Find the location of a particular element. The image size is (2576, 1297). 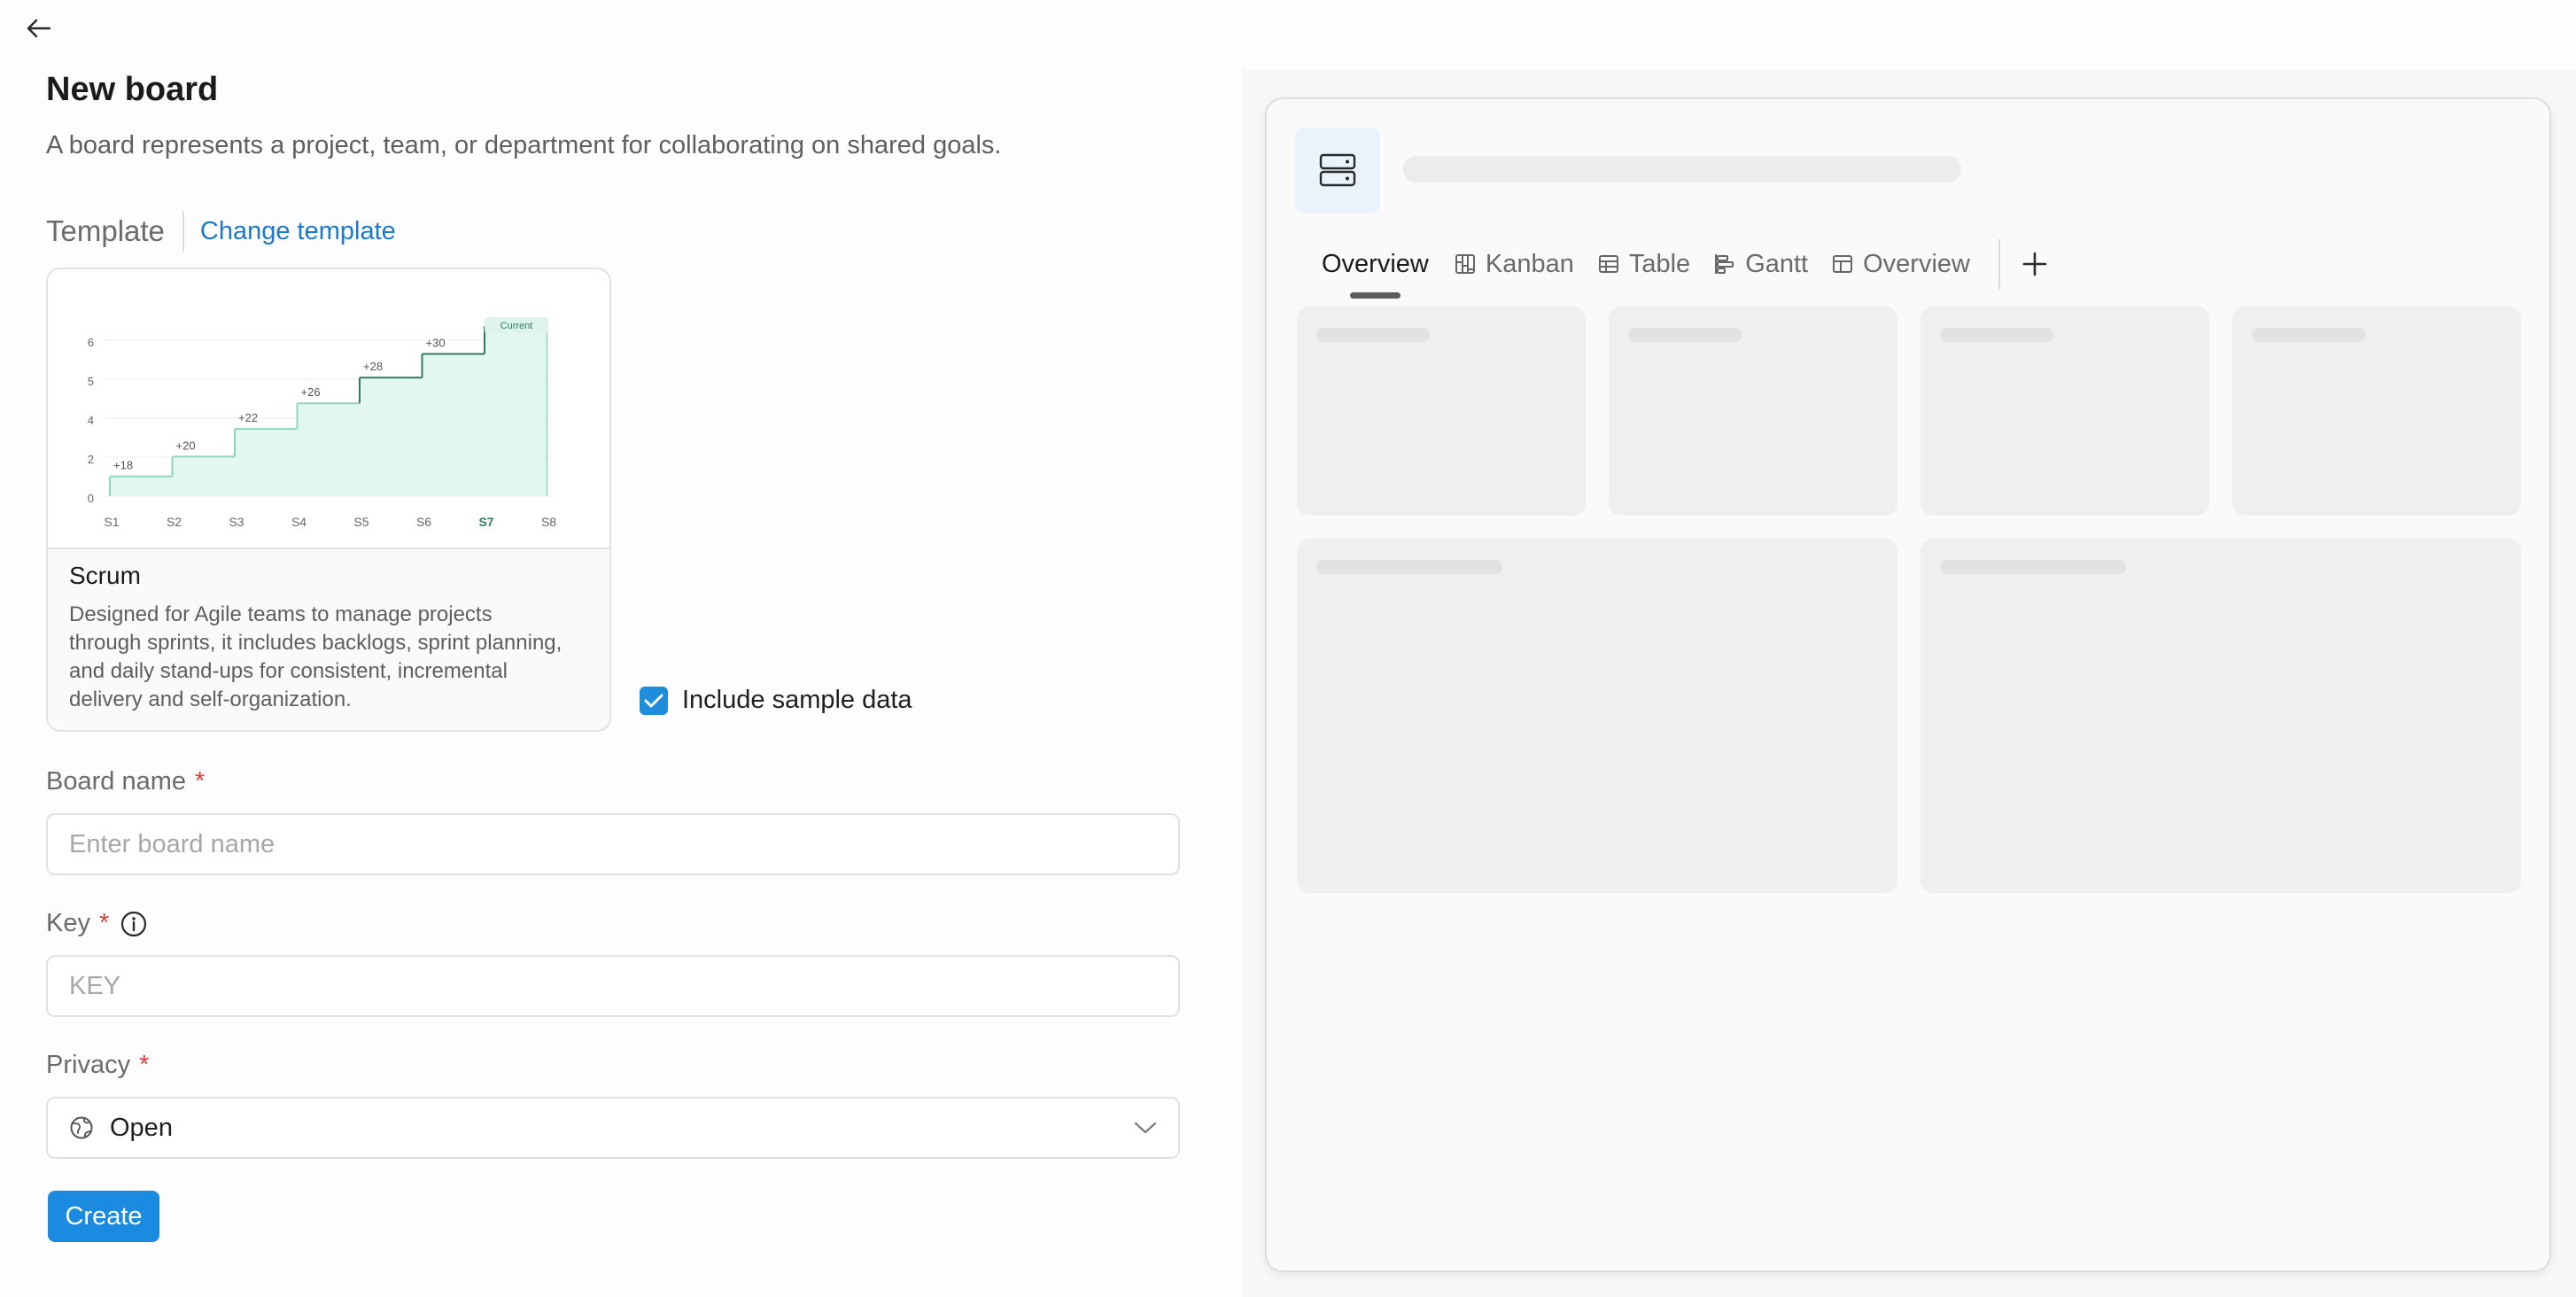

change-template-link: Change template is located at coordinates (298, 231).